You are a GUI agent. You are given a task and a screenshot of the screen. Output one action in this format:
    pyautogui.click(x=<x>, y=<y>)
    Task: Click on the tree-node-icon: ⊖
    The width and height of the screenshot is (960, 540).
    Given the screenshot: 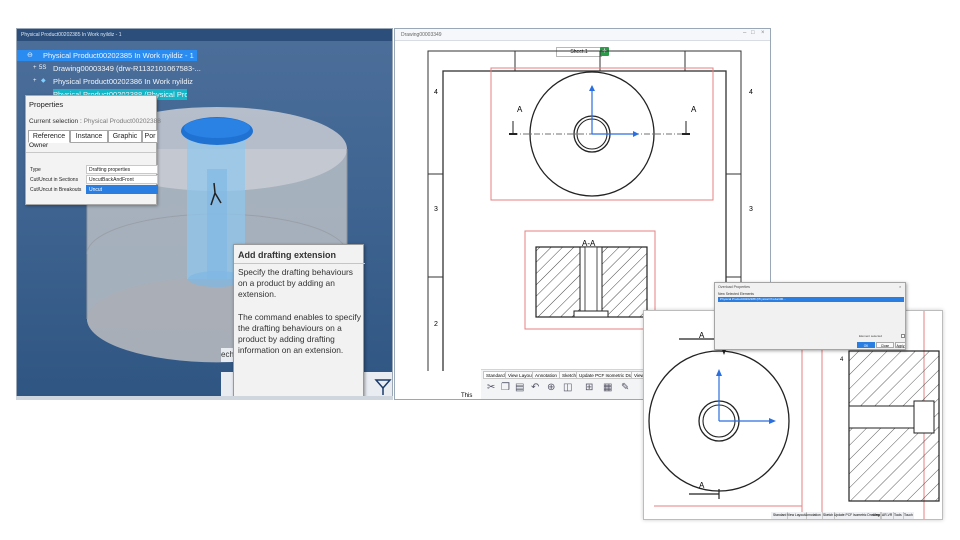 What is the action you would take?
    pyautogui.click(x=30, y=55)
    